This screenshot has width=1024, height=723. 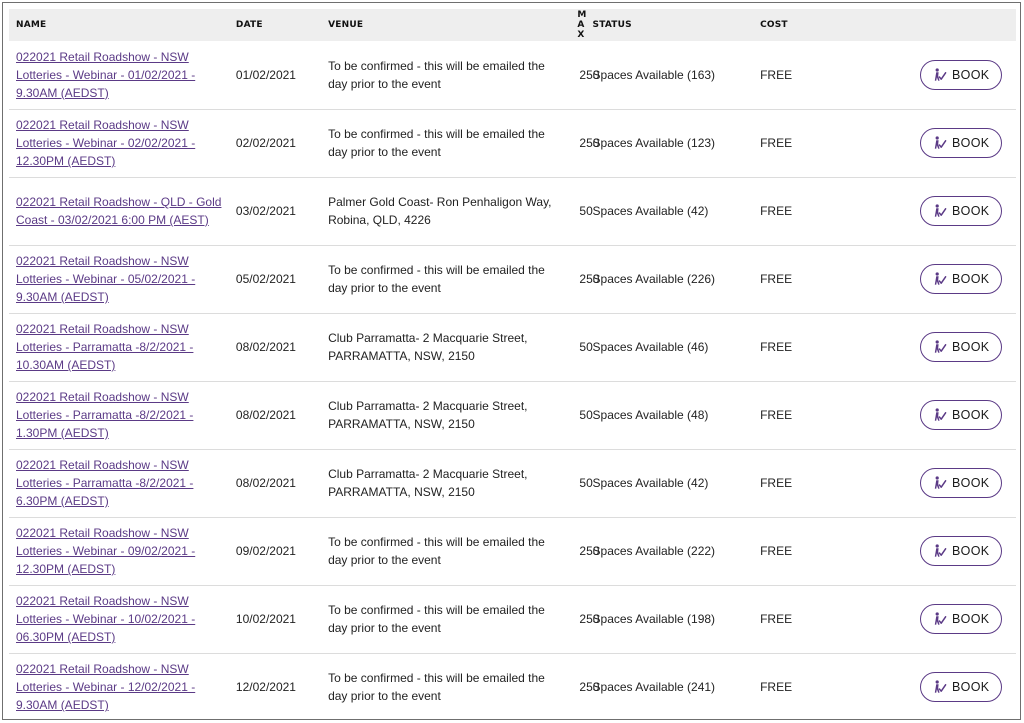 What do you see at coordinates (346, 25) in the screenshot?
I see `column-header-venue: VENUE` at bounding box center [346, 25].